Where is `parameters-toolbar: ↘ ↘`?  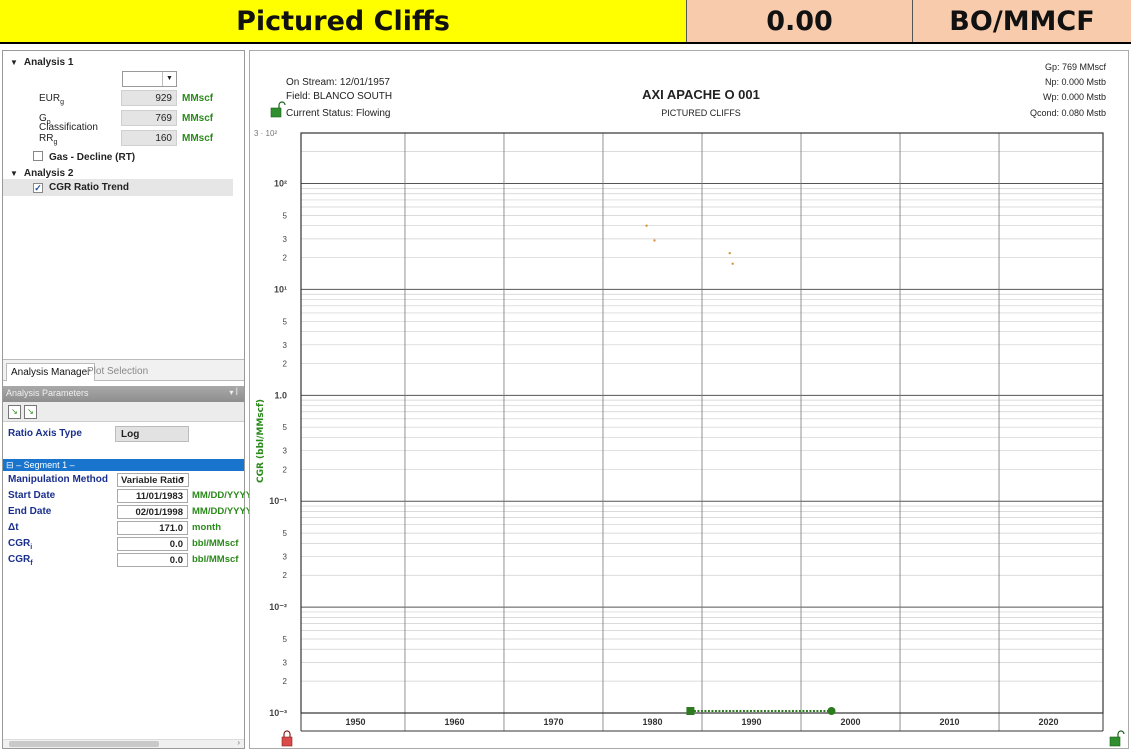
parameters-toolbar: ↘ ↘ is located at coordinates (123, 412).